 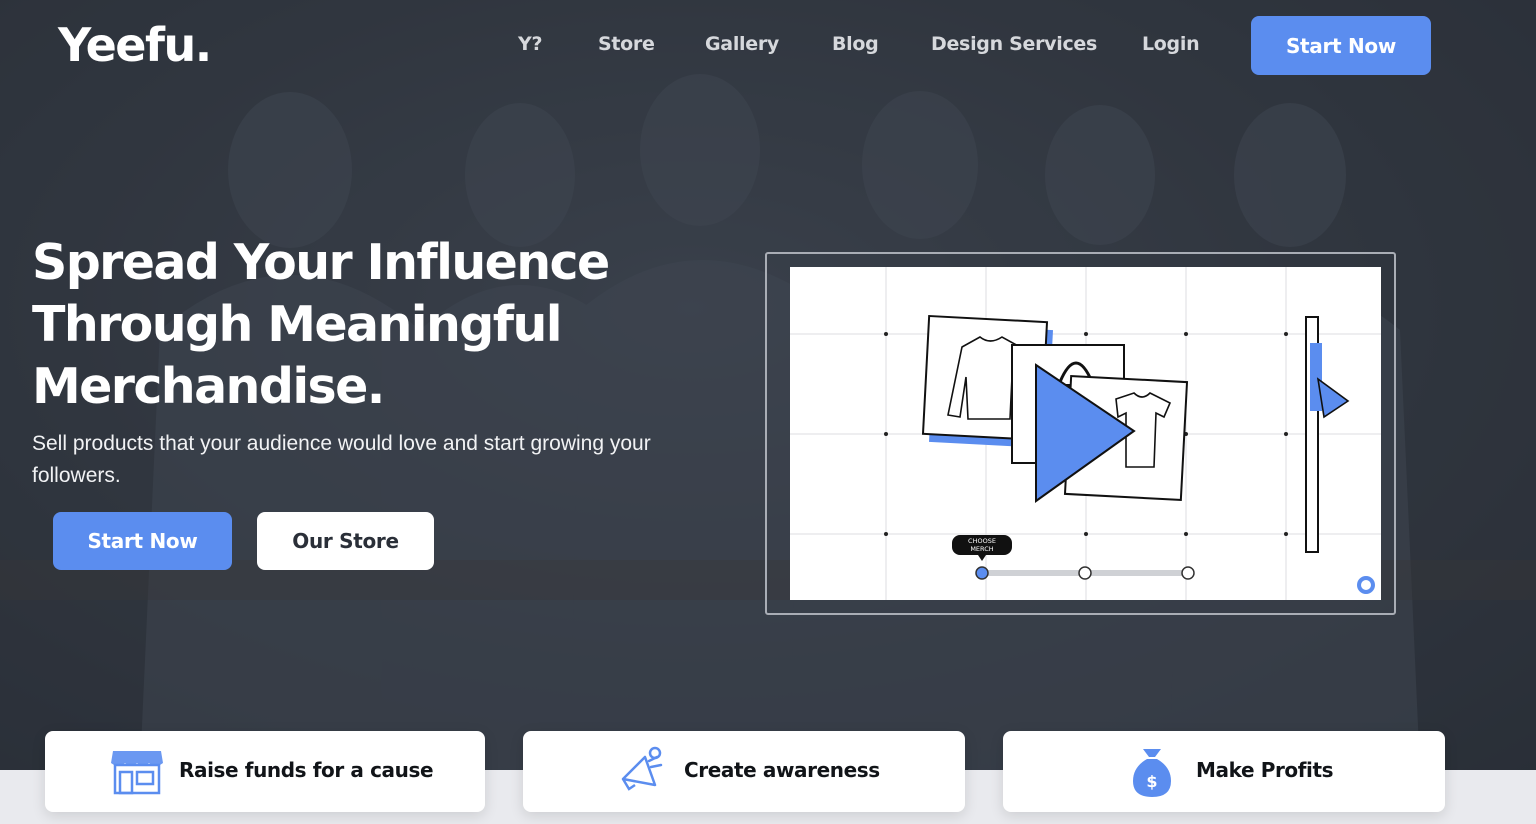 What do you see at coordinates (1366, 585) in the screenshot?
I see `record-indicator-icon` at bounding box center [1366, 585].